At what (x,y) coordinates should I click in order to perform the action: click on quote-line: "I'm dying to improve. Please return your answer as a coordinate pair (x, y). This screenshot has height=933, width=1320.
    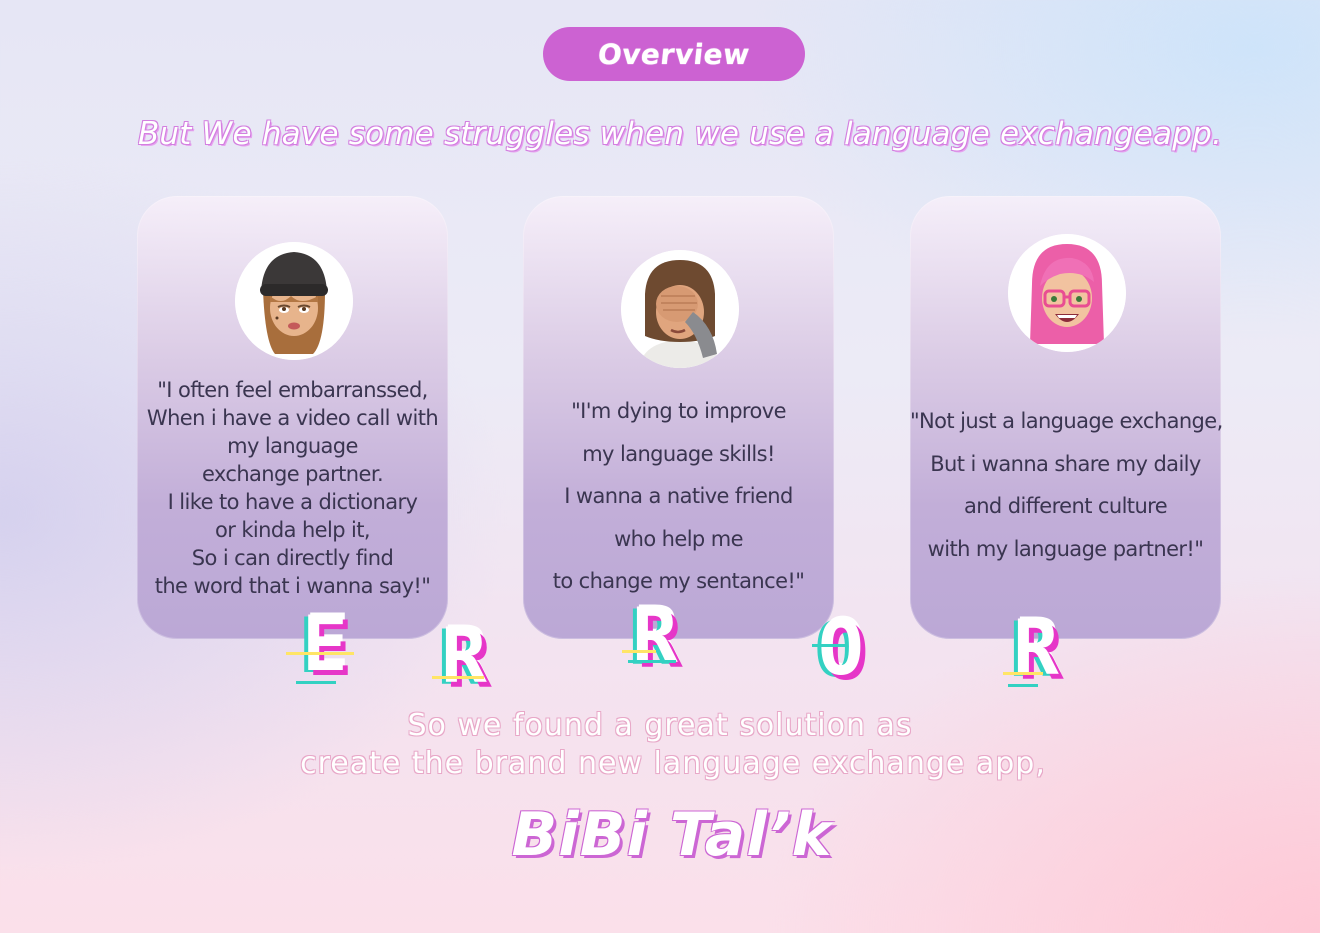
    Looking at the image, I should click on (678, 411).